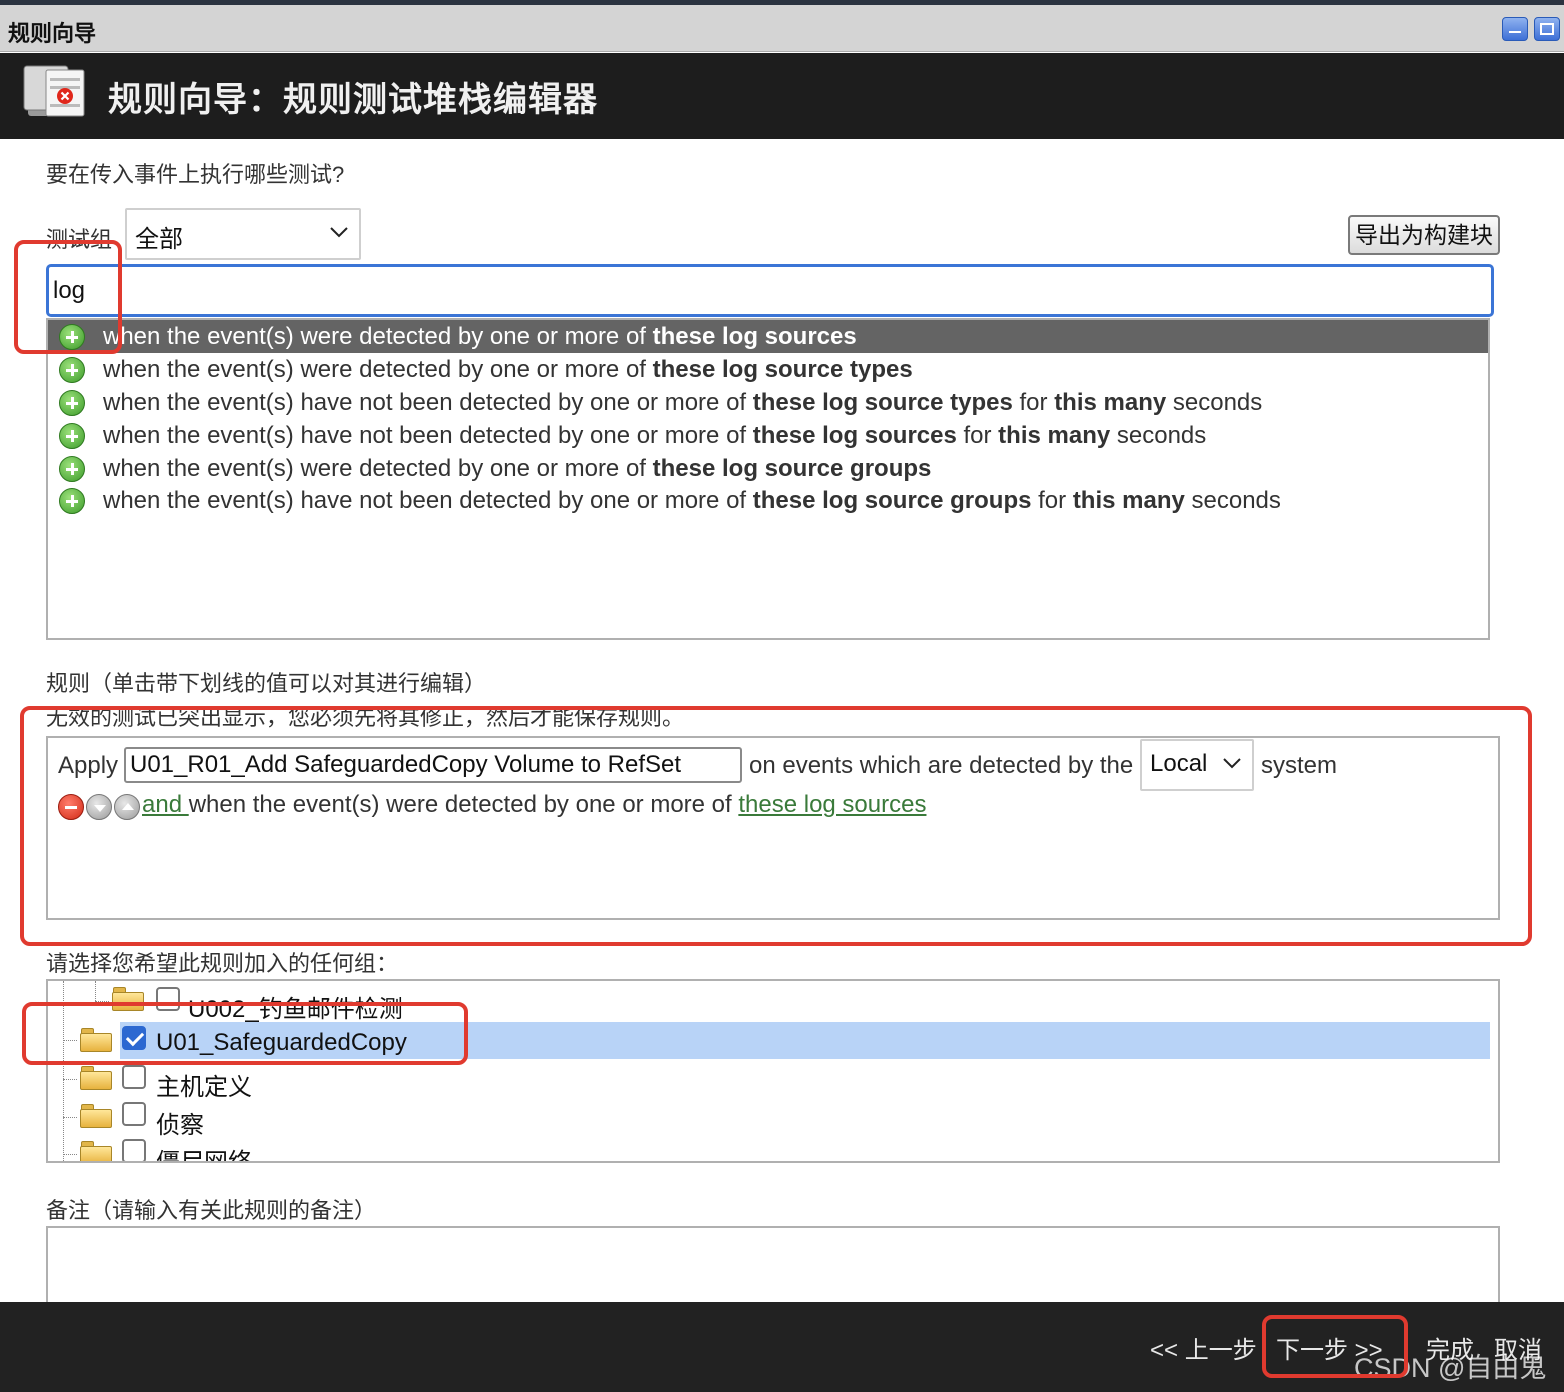 The image size is (1564, 1392). What do you see at coordinates (127, 807) in the screenshot?
I see `move-up-icon` at bounding box center [127, 807].